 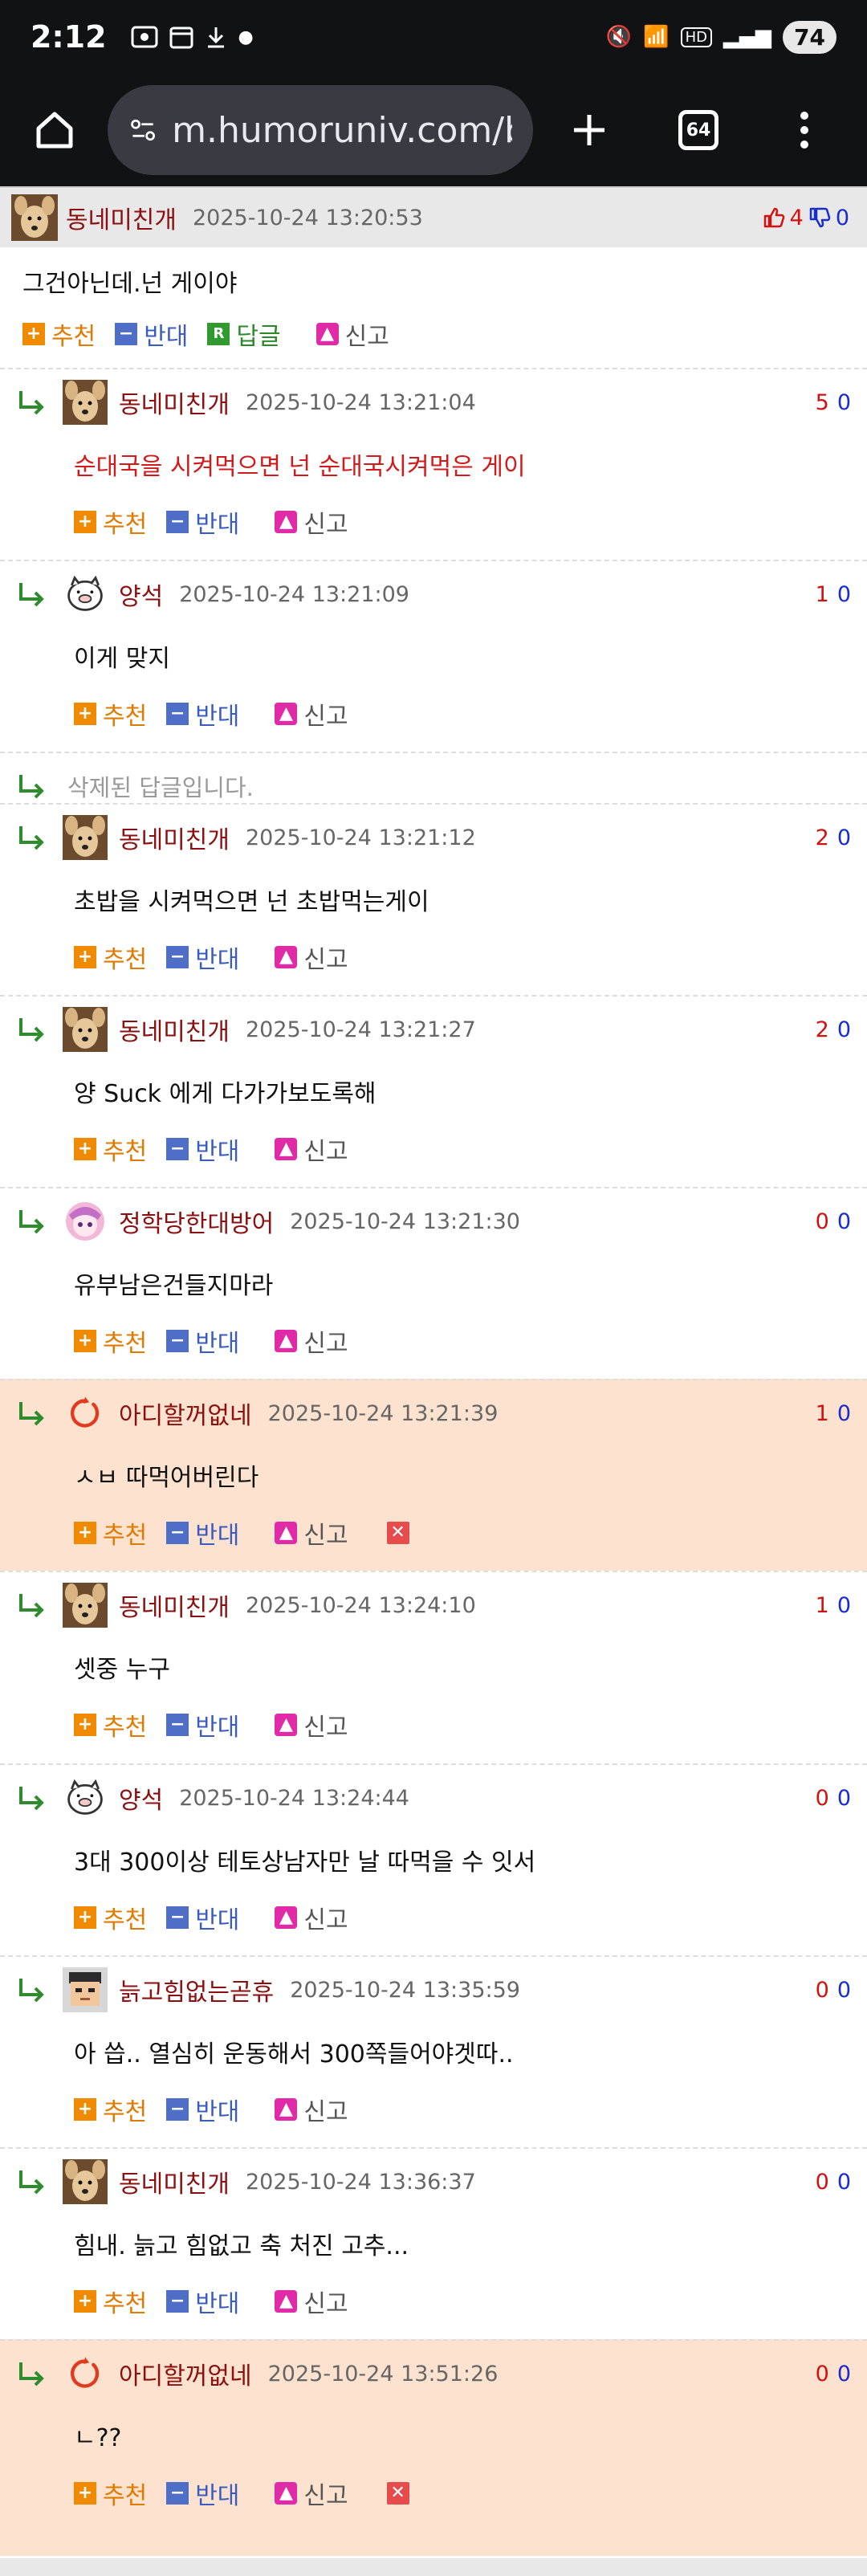 What do you see at coordinates (433, 1990) in the screenshot?
I see `reply-header: 늙고힘없는곧휴 2025-10-24 13:35:59 0 0` at bounding box center [433, 1990].